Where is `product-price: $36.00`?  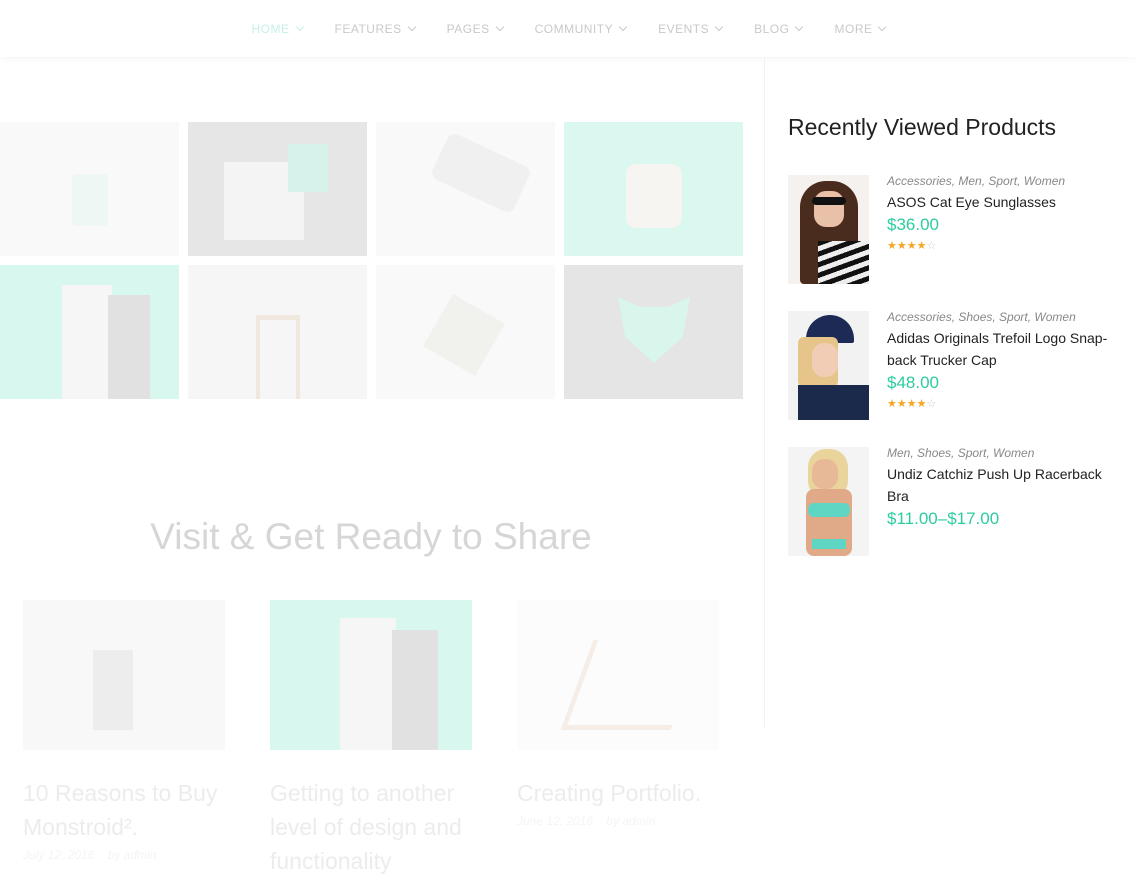 product-price: $36.00 is located at coordinates (913, 224).